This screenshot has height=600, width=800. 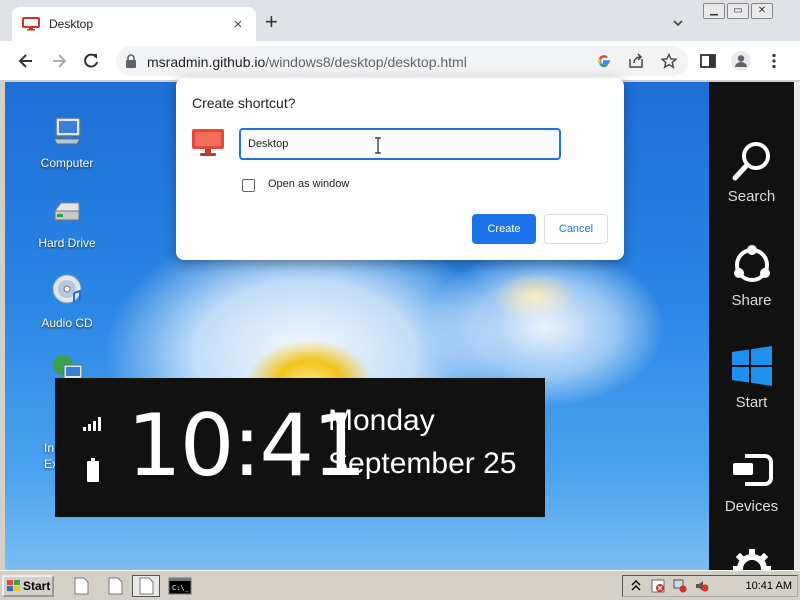 I want to click on text-cursor-icon, so click(x=378, y=145).